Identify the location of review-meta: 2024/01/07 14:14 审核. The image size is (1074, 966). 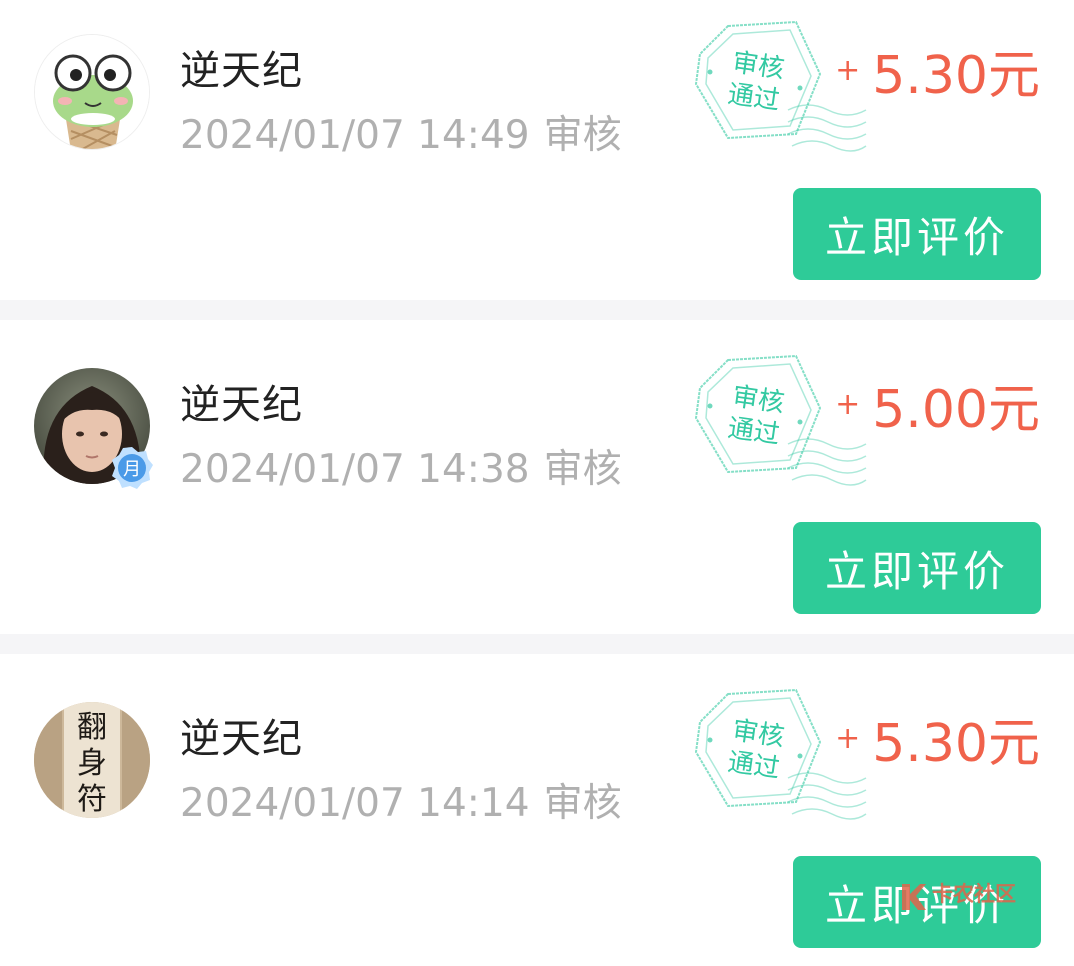
(401, 800).